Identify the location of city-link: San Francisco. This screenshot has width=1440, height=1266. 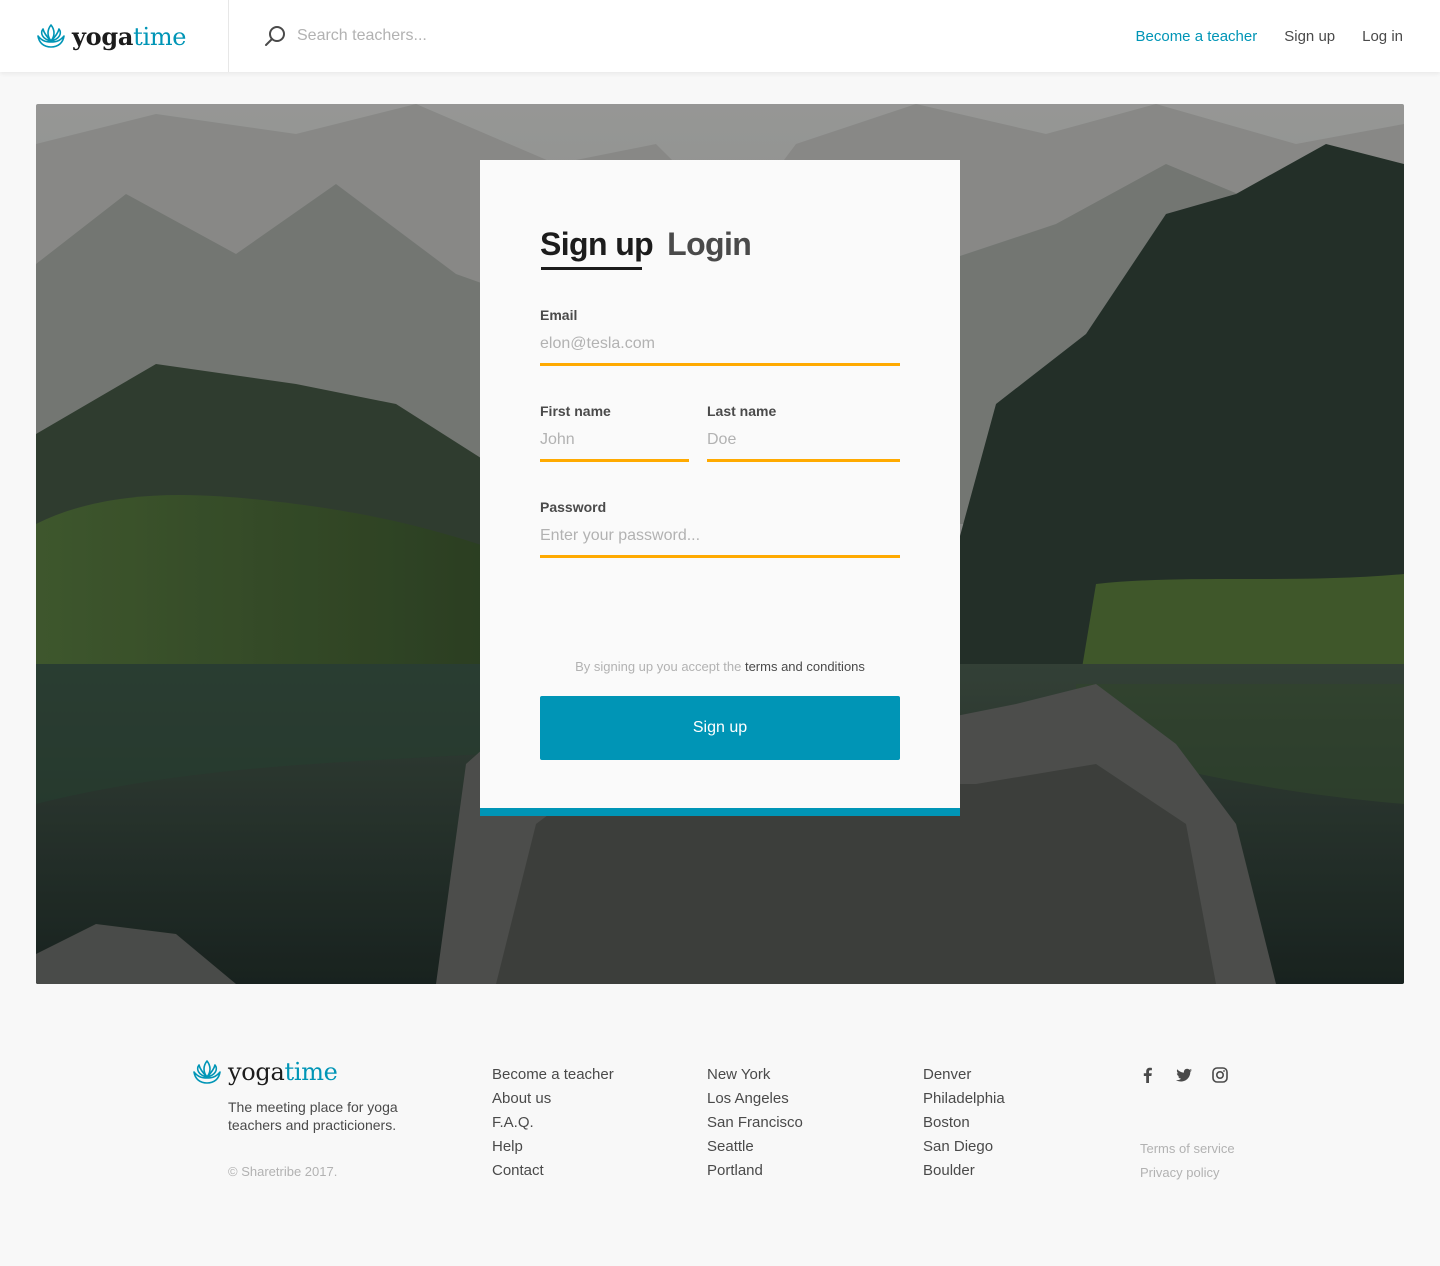
(755, 1122).